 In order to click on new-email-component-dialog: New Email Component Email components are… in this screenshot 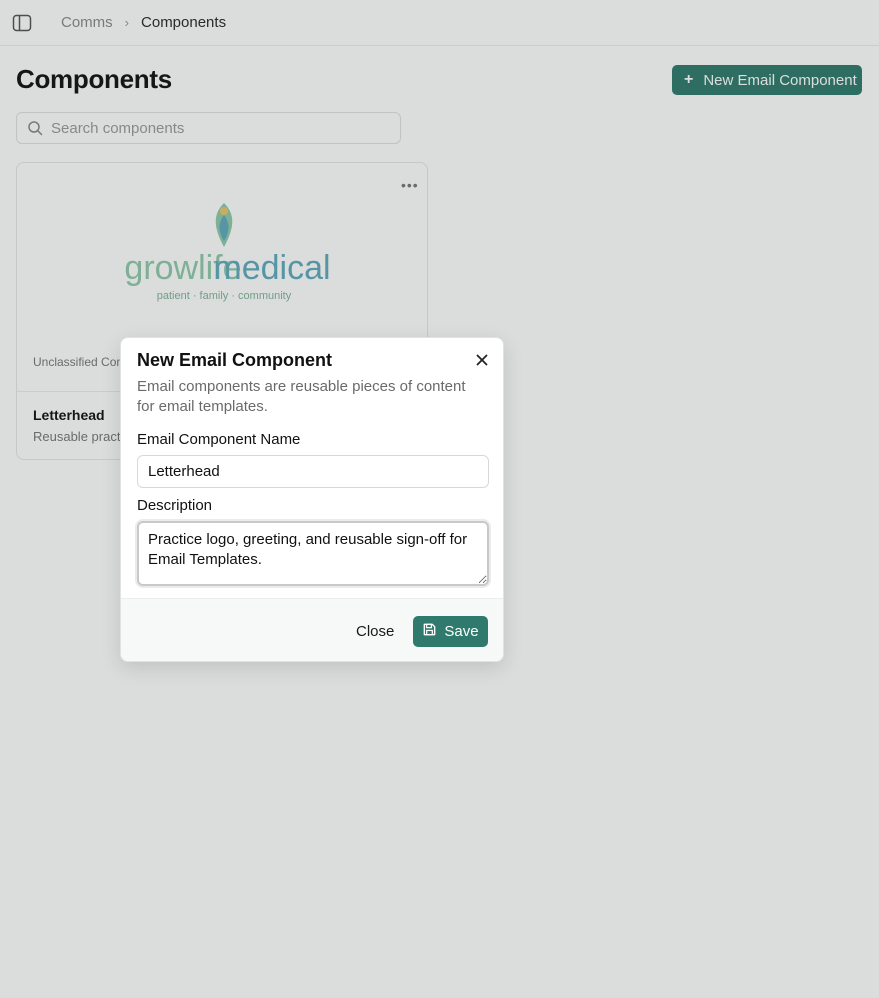, I will do `click(312, 499)`.